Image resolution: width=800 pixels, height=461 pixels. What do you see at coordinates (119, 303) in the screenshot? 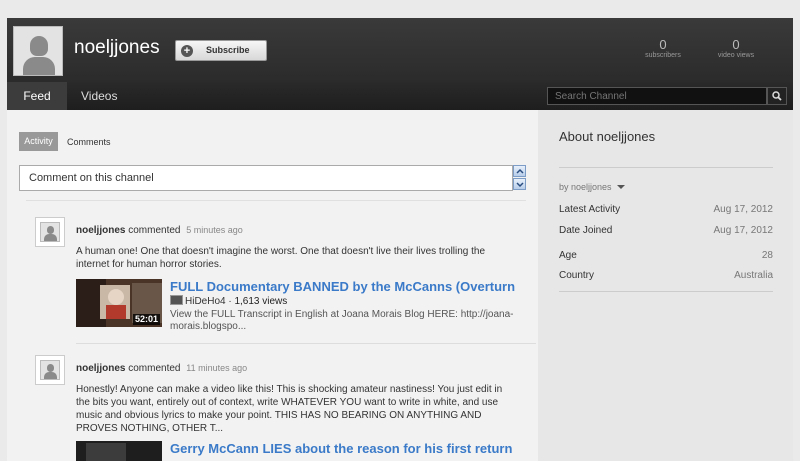
I see `video-thumbnail: 52:01` at bounding box center [119, 303].